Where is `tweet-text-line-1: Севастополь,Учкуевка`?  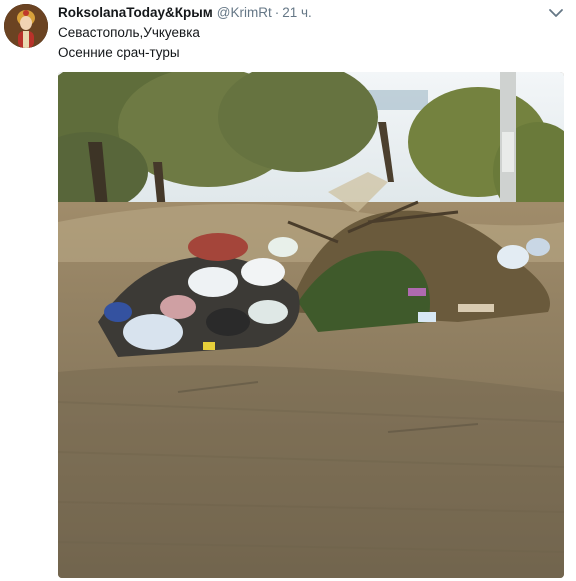
tweet-text-line-1: Севастополь,Учкуевка is located at coordinates (129, 32).